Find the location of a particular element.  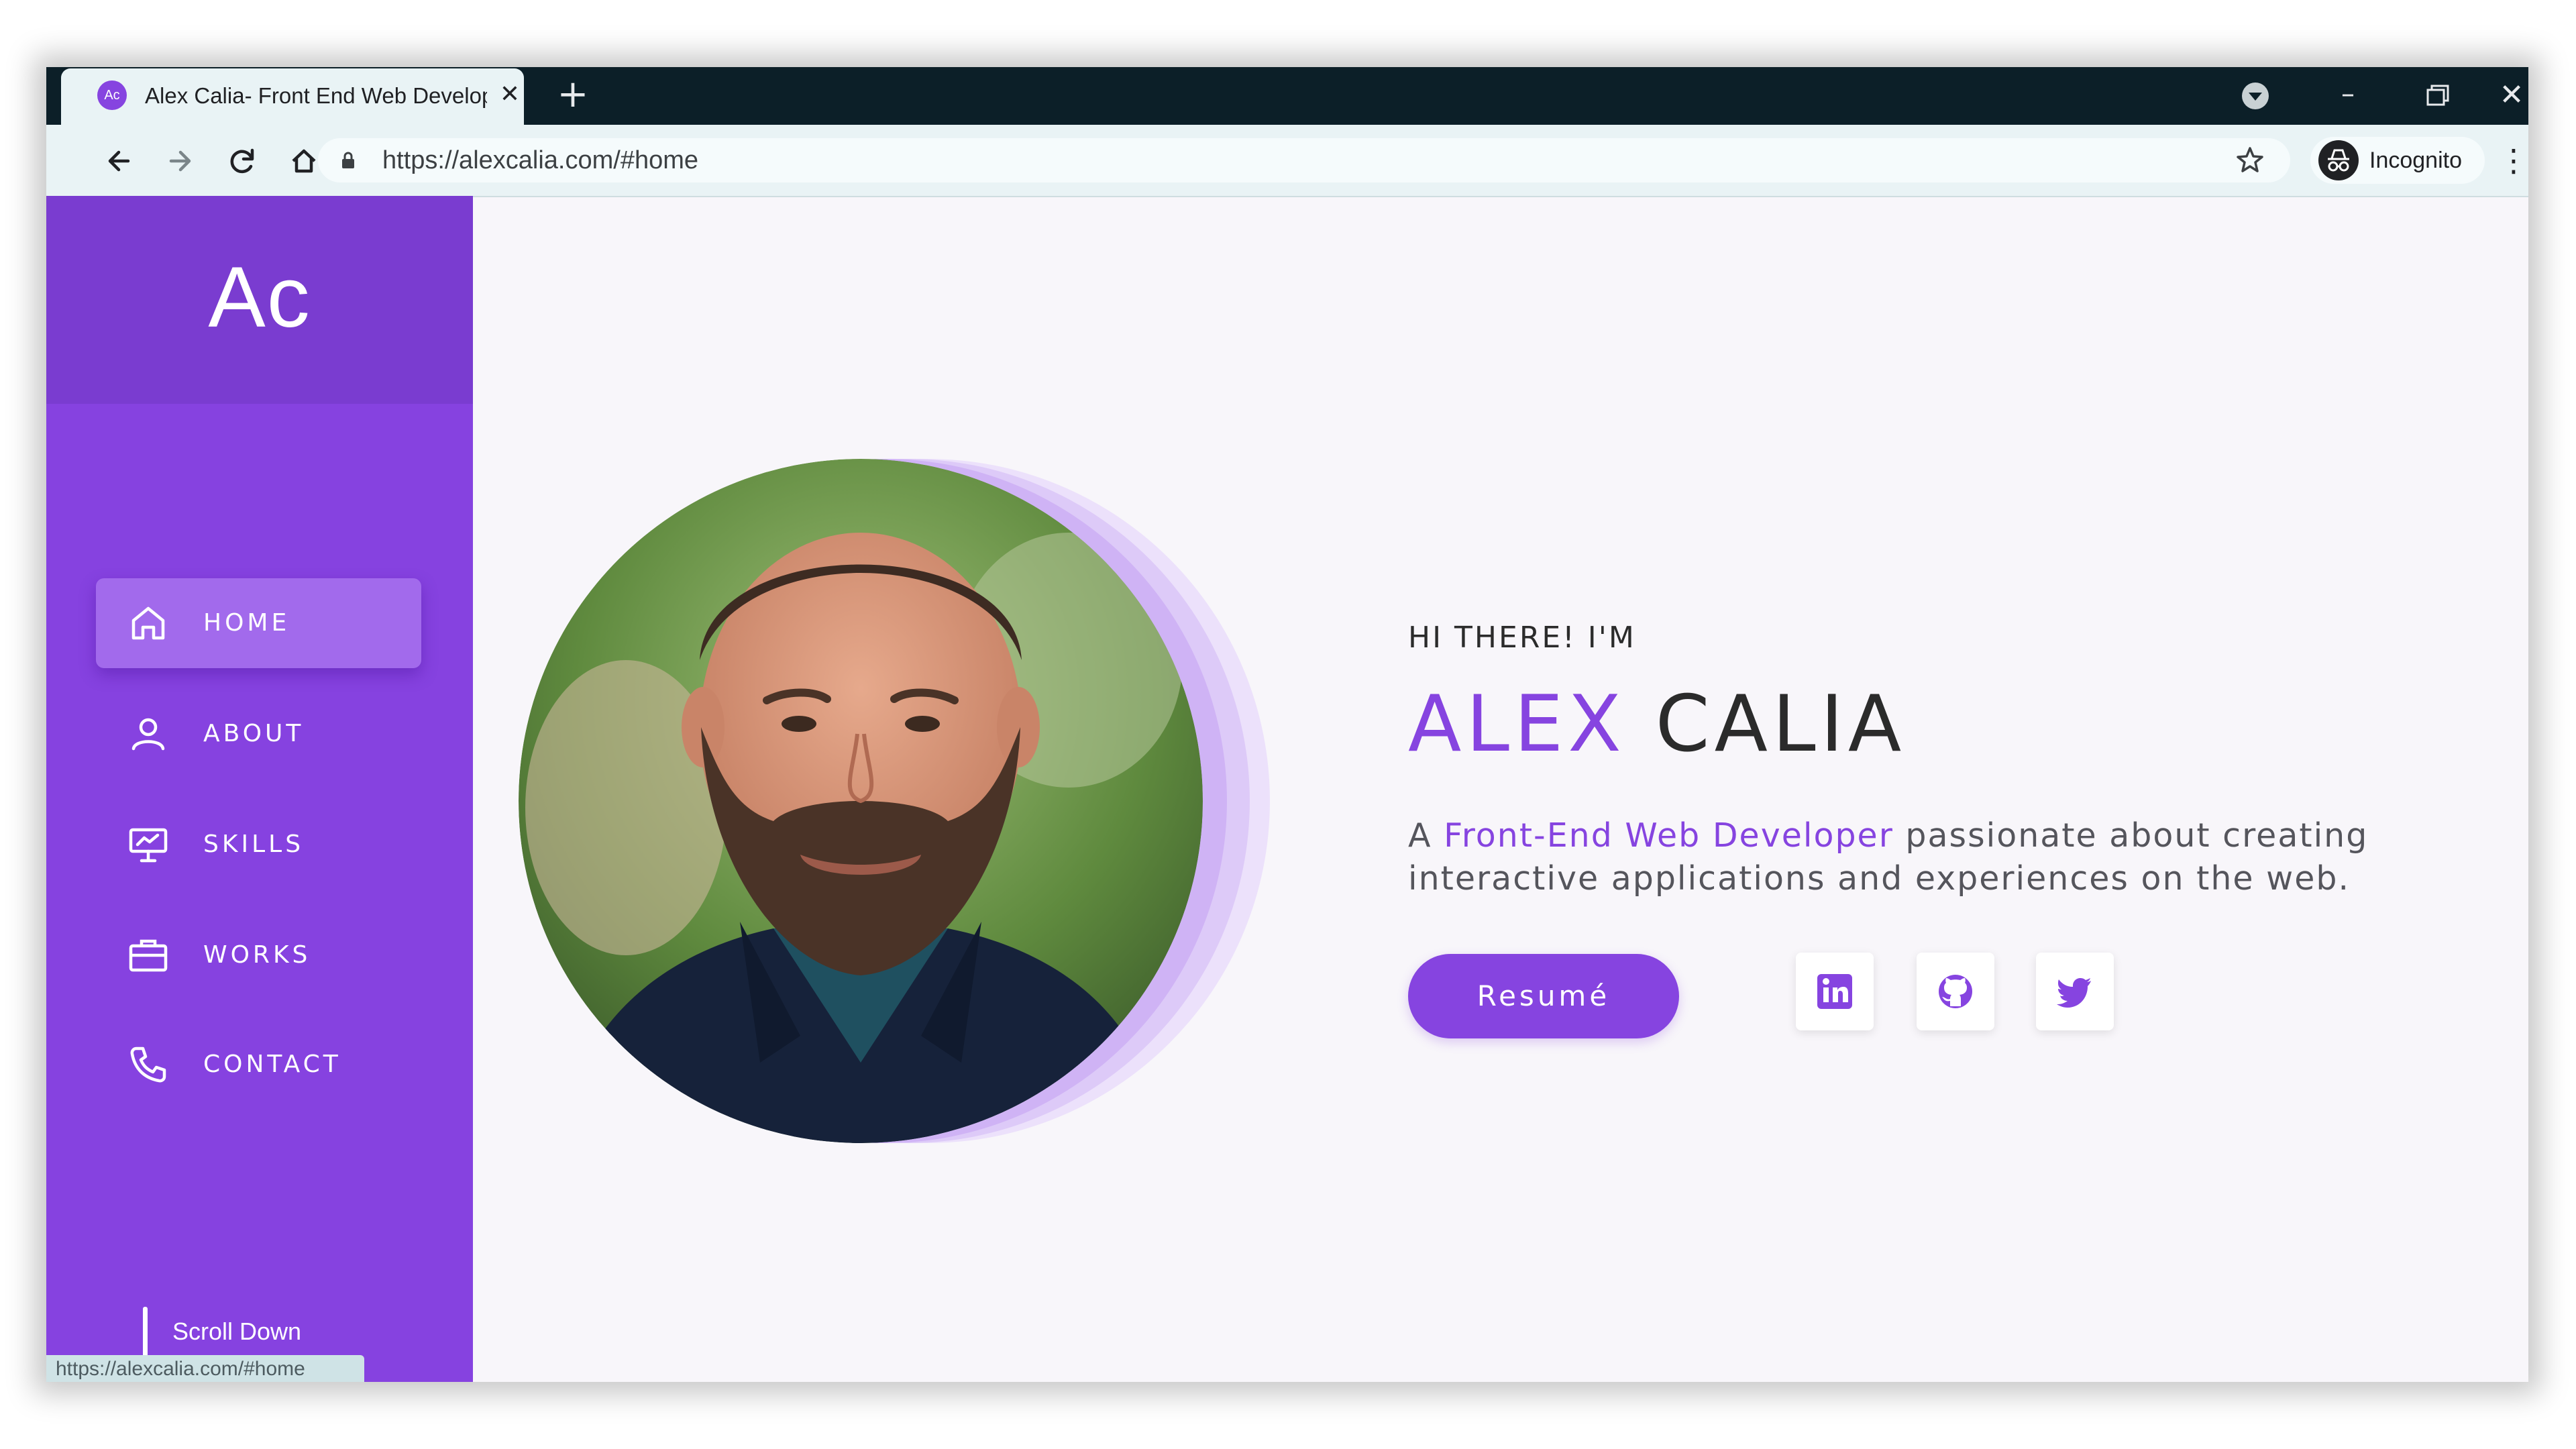

profile-photo is located at coordinates (861, 801).